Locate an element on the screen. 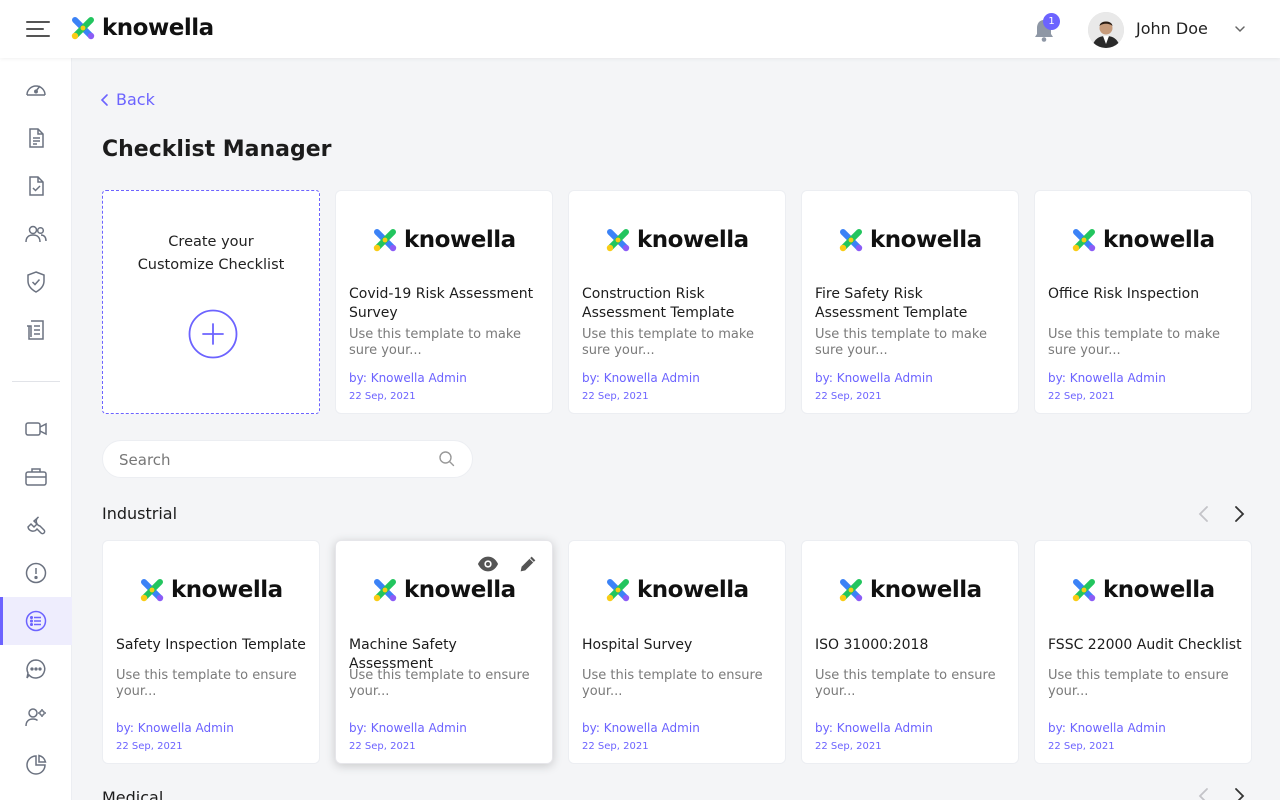 This screenshot has height=800, width=1280. briefcase-icon is located at coordinates (36, 477).